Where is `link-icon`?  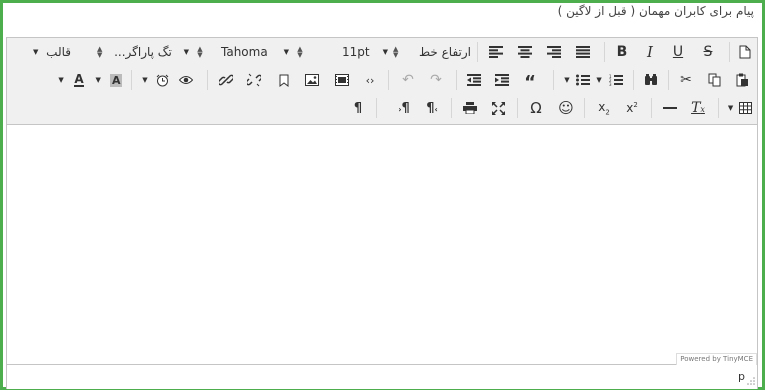 link-icon is located at coordinates (226, 80).